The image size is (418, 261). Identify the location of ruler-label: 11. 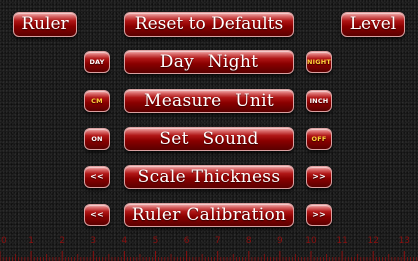
(341, 241).